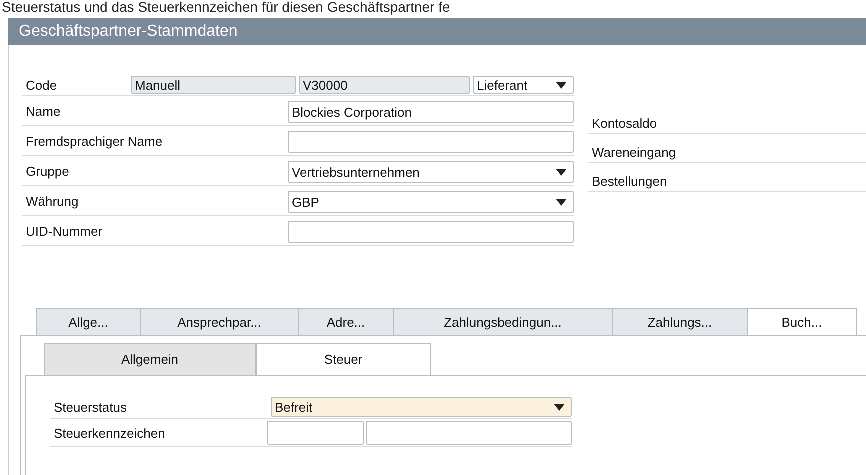  What do you see at coordinates (52, 201) in the screenshot?
I see `field-label: Währung` at bounding box center [52, 201].